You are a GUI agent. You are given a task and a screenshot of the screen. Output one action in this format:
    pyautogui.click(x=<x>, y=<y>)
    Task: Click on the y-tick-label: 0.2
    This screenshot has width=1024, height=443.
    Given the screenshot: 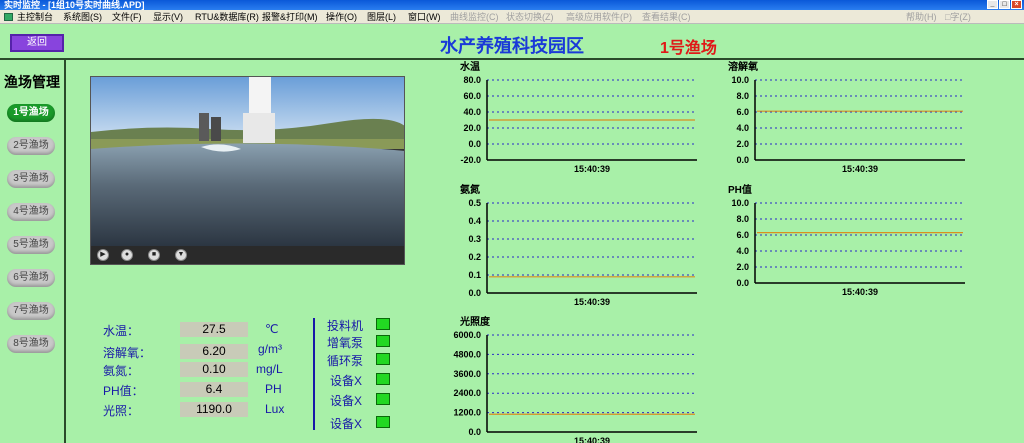 What is the action you would take?
    pyautogui.click(x=474, y=257)
    